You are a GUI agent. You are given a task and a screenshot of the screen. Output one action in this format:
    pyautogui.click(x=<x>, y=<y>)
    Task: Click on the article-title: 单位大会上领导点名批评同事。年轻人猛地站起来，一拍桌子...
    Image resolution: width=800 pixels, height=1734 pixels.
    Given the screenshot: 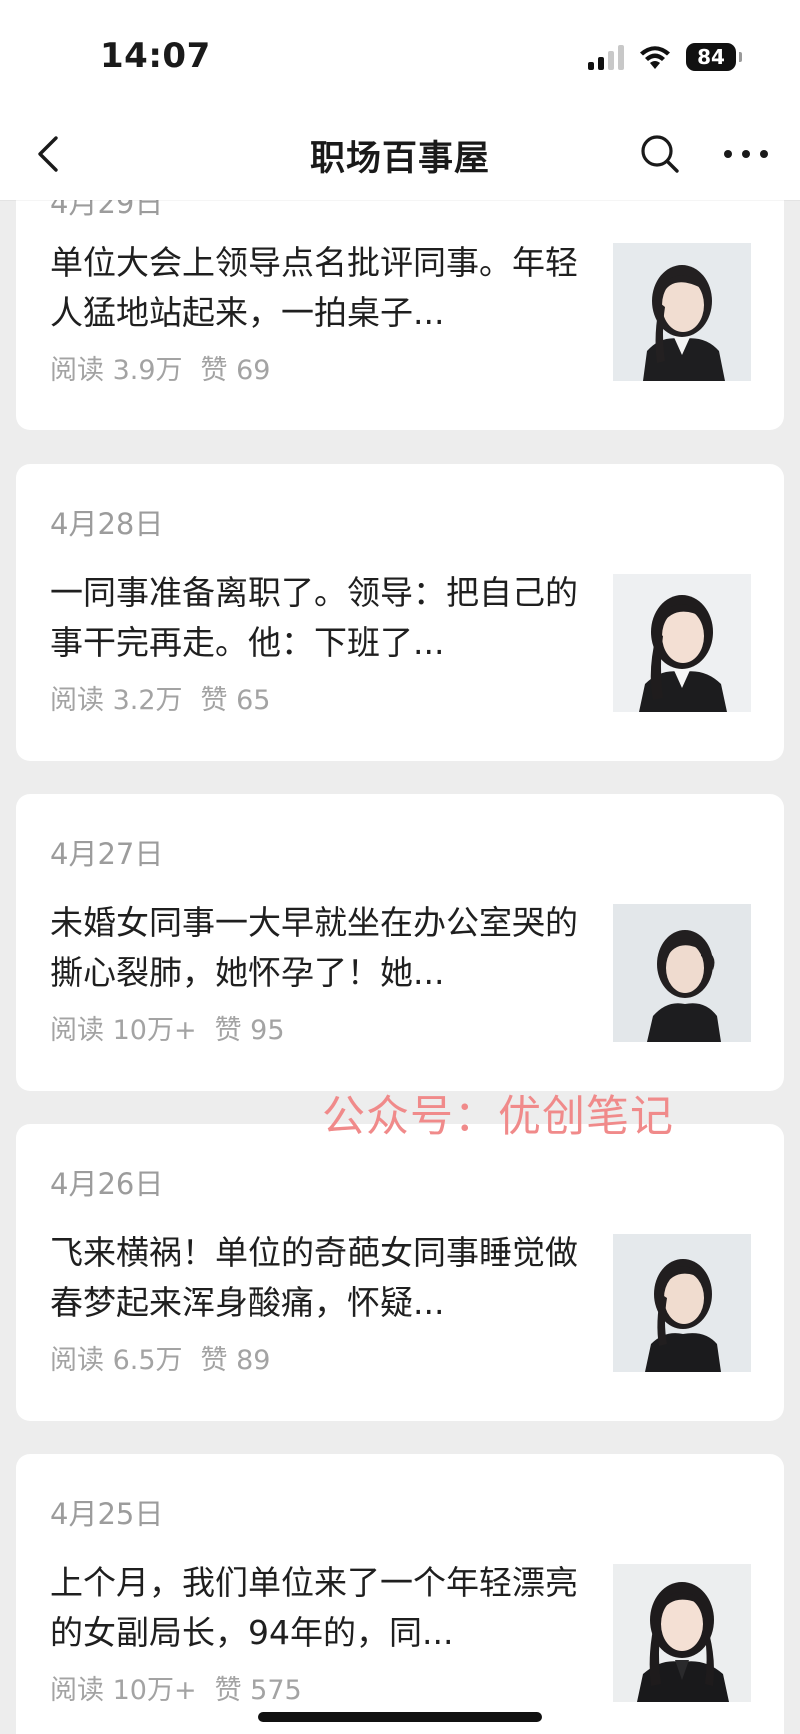 What is the action you would take?
    pyautogui.click(x=322, y=288)
    